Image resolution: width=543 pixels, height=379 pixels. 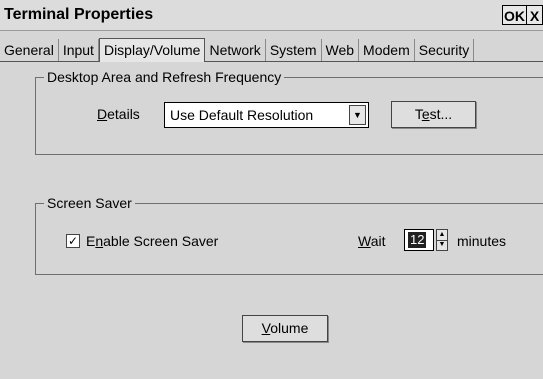 I want to click on minutes-label: minutes, so click(x=482, y=241).